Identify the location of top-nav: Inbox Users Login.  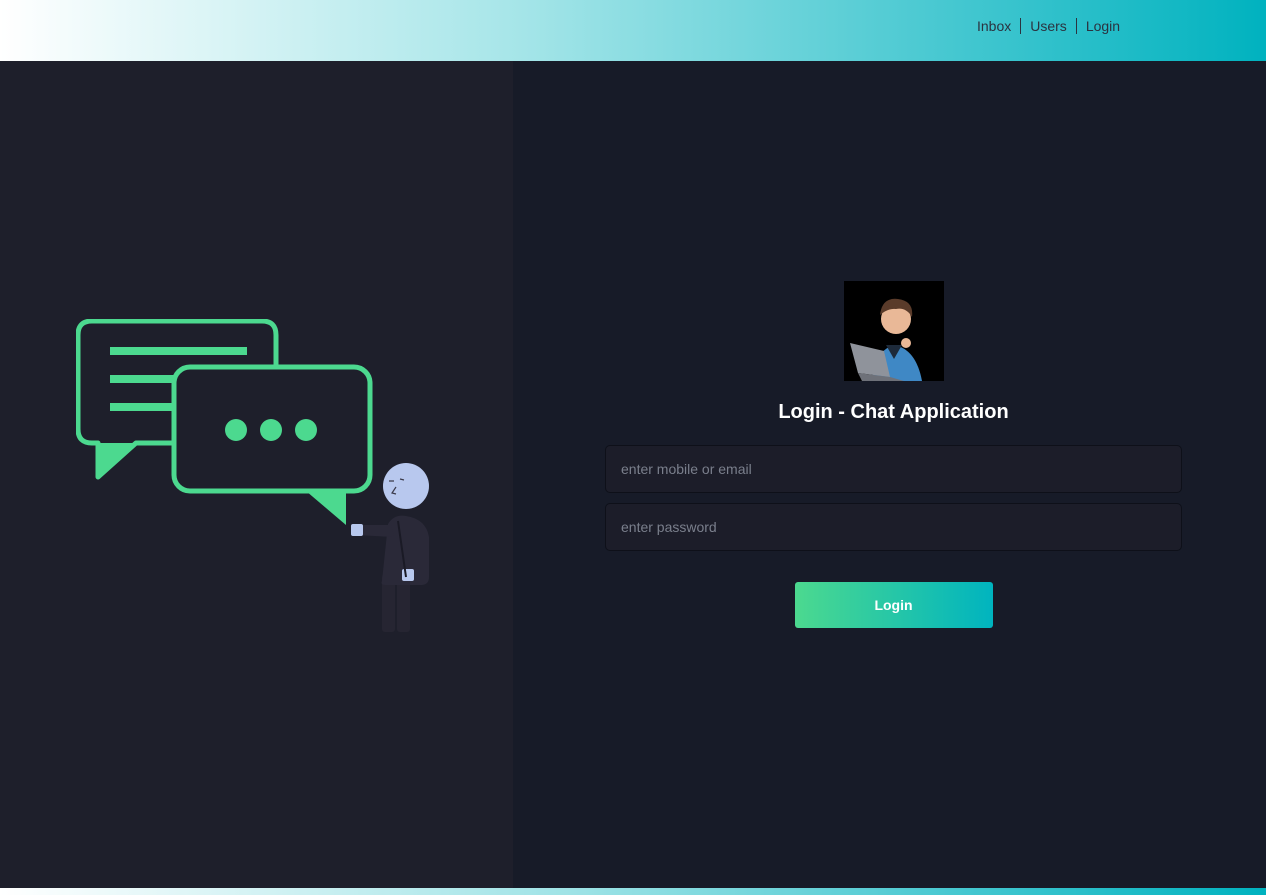
(1048, 26).